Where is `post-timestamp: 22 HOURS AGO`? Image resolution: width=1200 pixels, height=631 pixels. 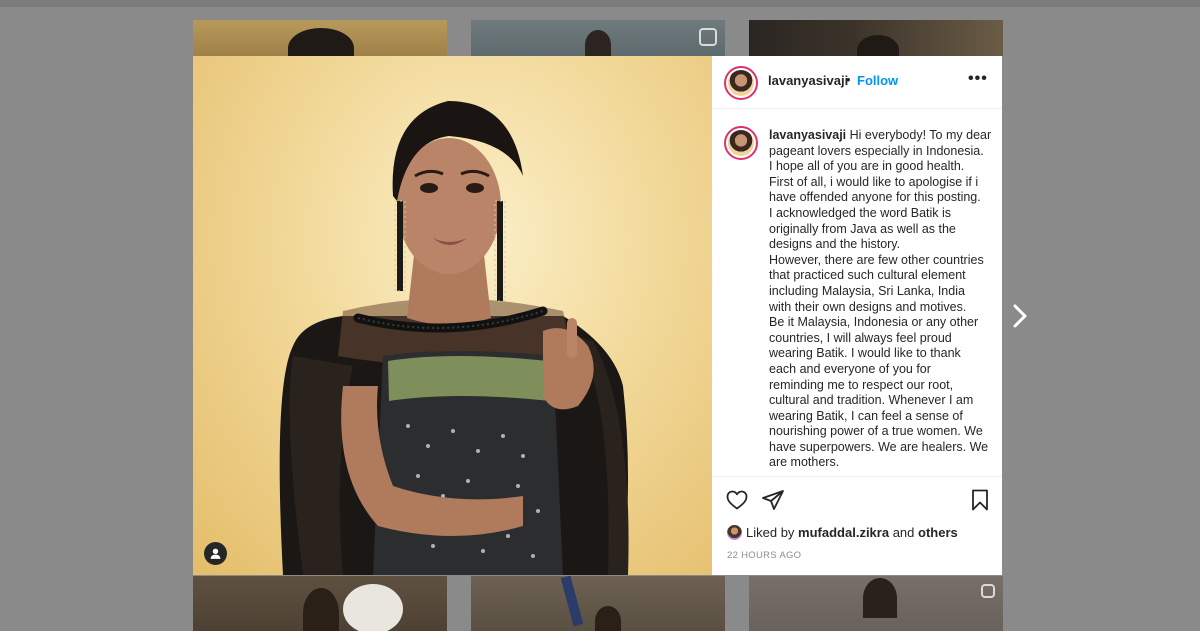
post-timestamp: 22 HOURS AGO is located at coordinates (764, 555).